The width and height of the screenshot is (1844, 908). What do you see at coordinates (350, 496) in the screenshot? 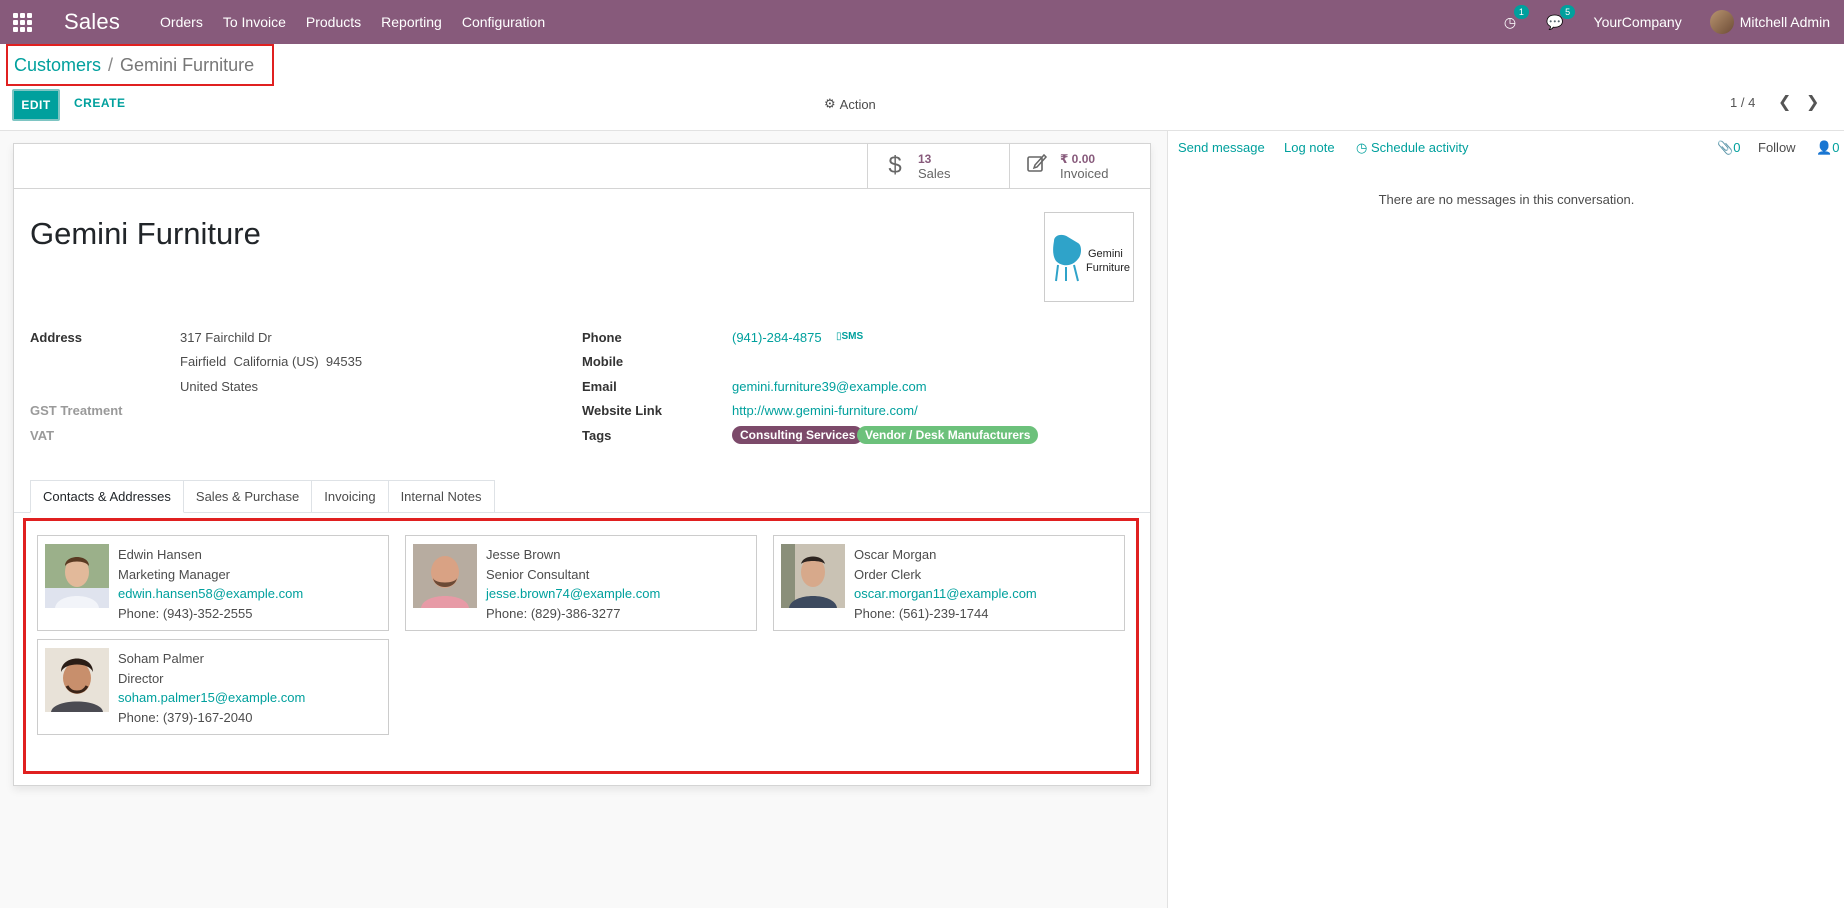
I see `tab-invoicing: Invoicing` at bounding box center [350, 496].